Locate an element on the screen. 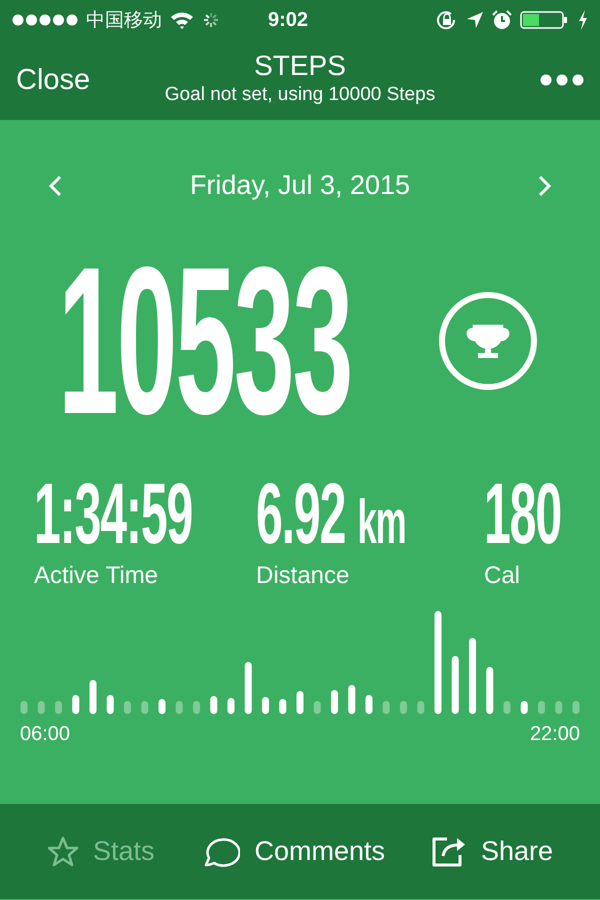 The image size is (600, 900). signal-icon is located at coordinates (45, 20).